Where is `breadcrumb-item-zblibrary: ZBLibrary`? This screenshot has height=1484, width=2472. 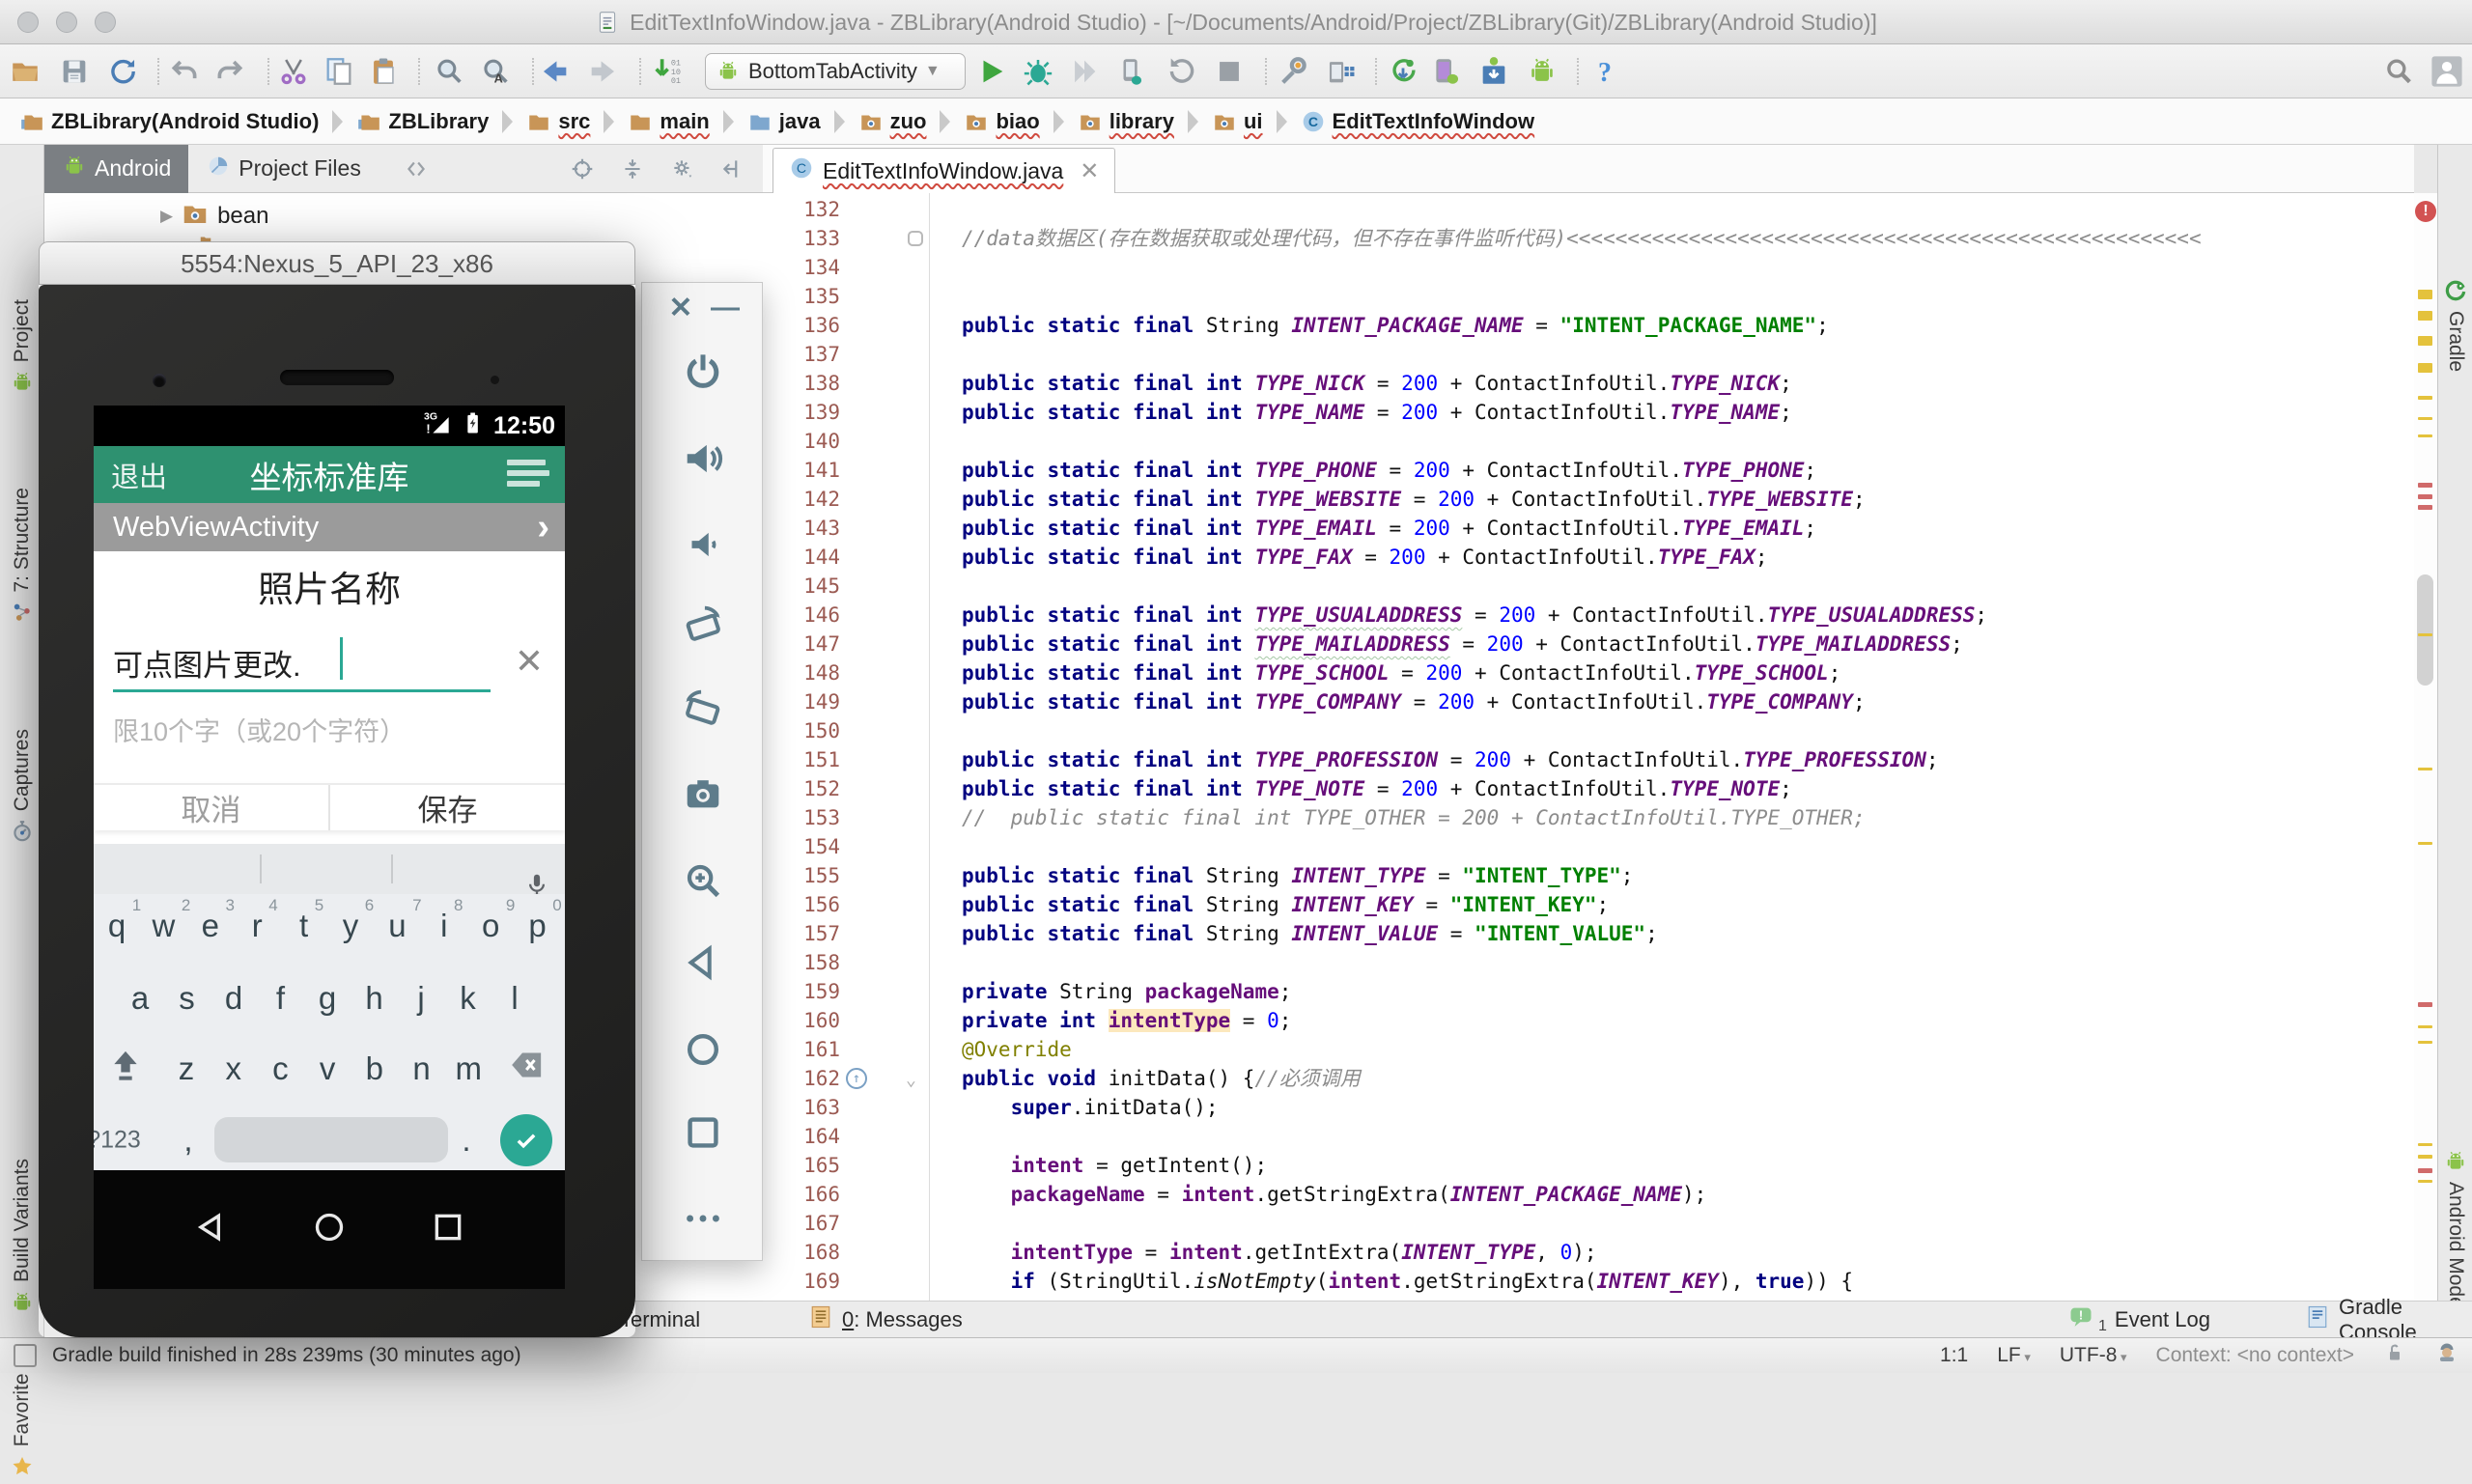
breadcrumb-item-zblibrary: ZBLibrary is located at coordinates (422, 122).